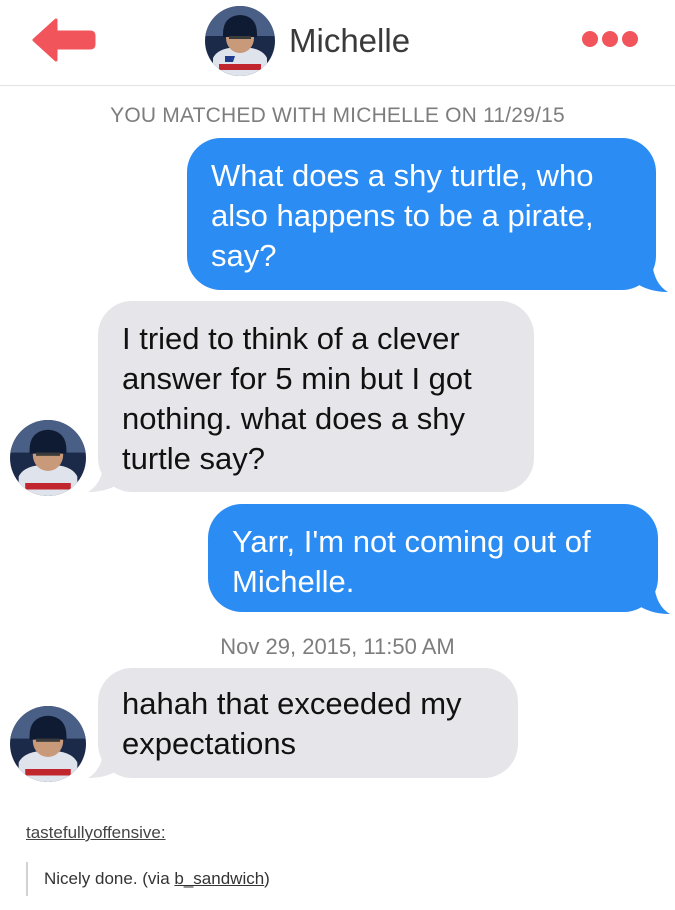  What do you see at coordinates (337, 646) in the screenshot?
I see `message-timestamp: Nov 29, 2015, 11:50 AM` at bounding box center [337, 646].